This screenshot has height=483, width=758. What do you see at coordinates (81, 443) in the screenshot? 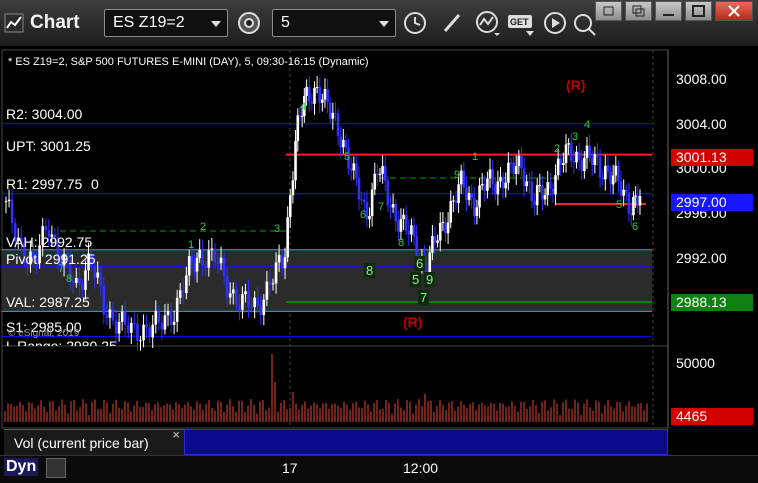
I see `volume-label-text: Vol (current price bar)` at bounding box center [81, 443].